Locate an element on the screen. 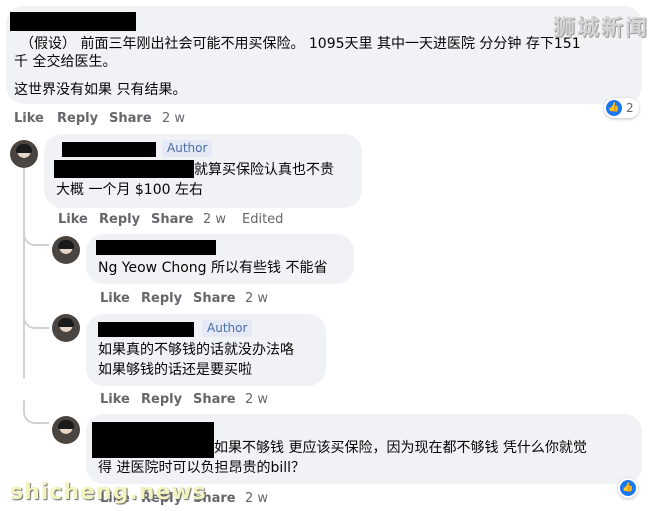  edited-label: Edited is located at coordinates (263, 219).